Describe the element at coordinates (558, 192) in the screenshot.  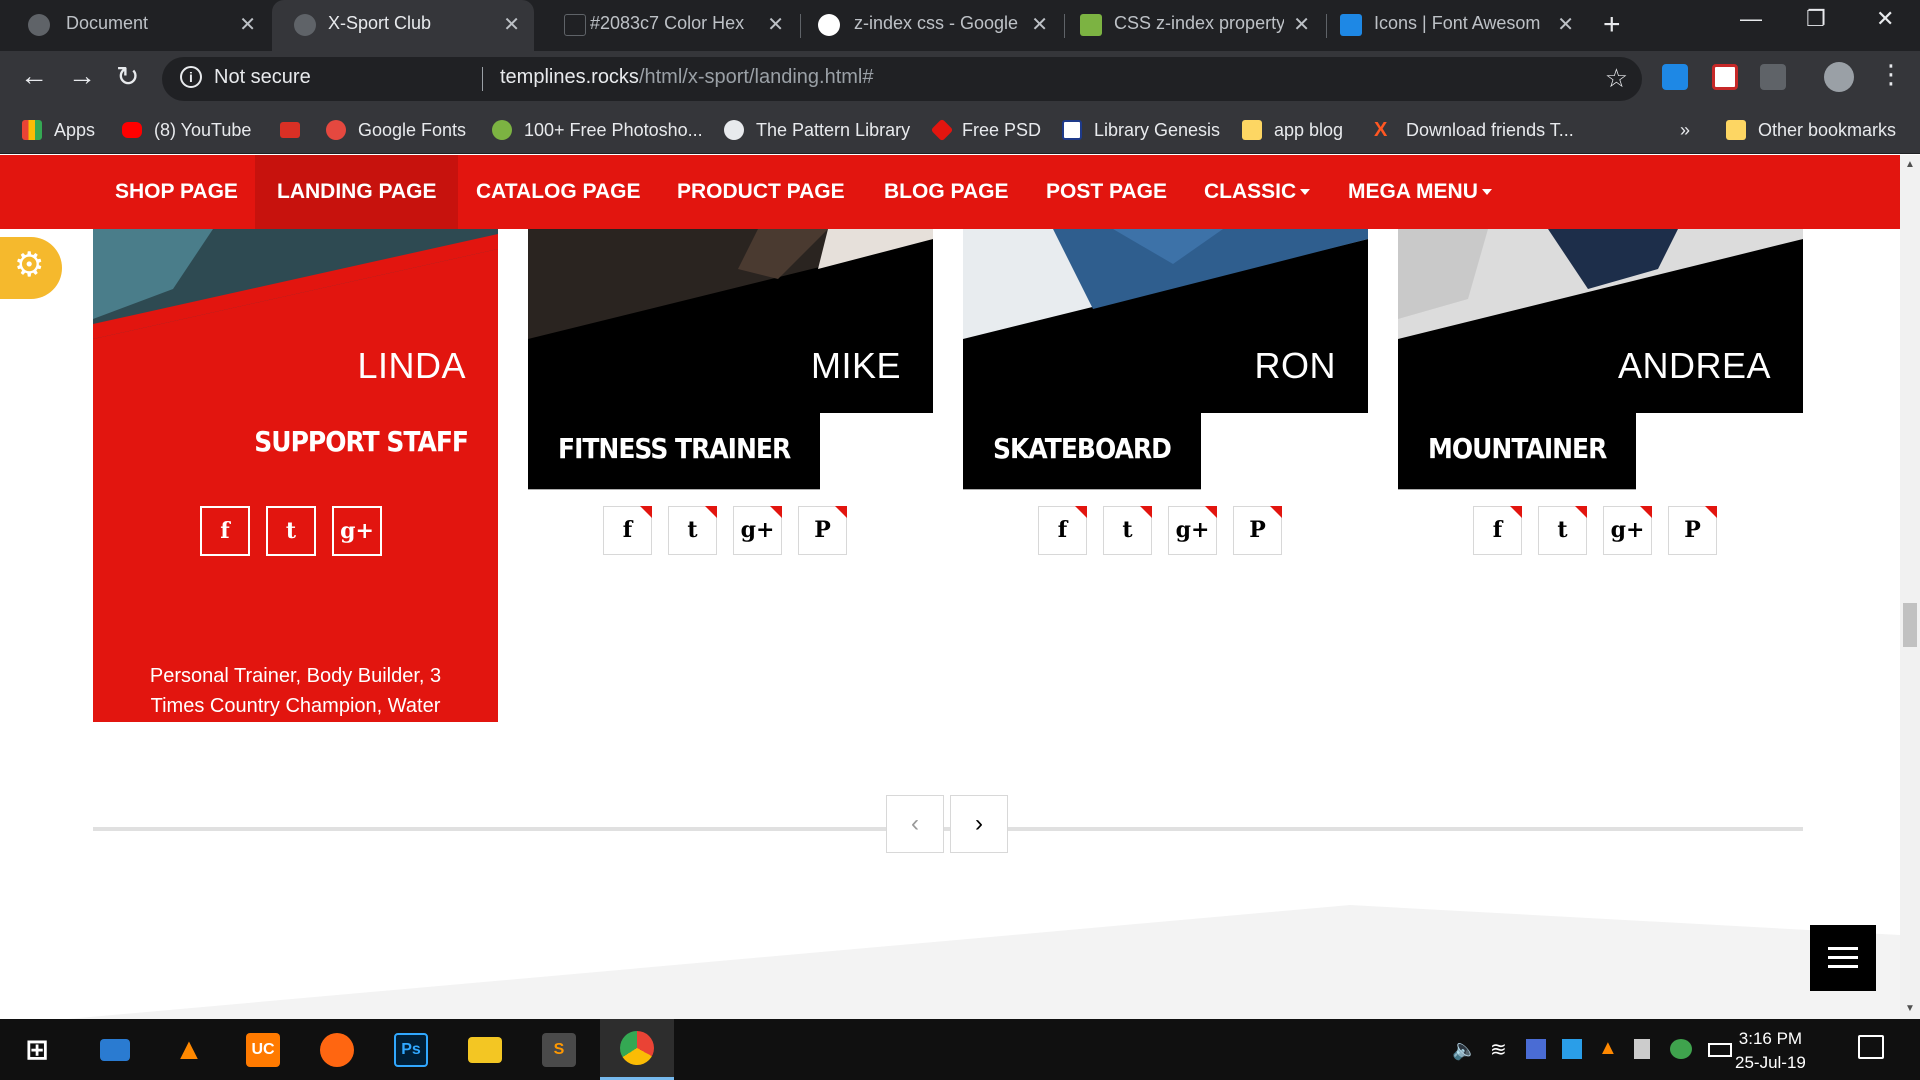
I see `nav-catalog-page: CATALOG PAGE` at that location.